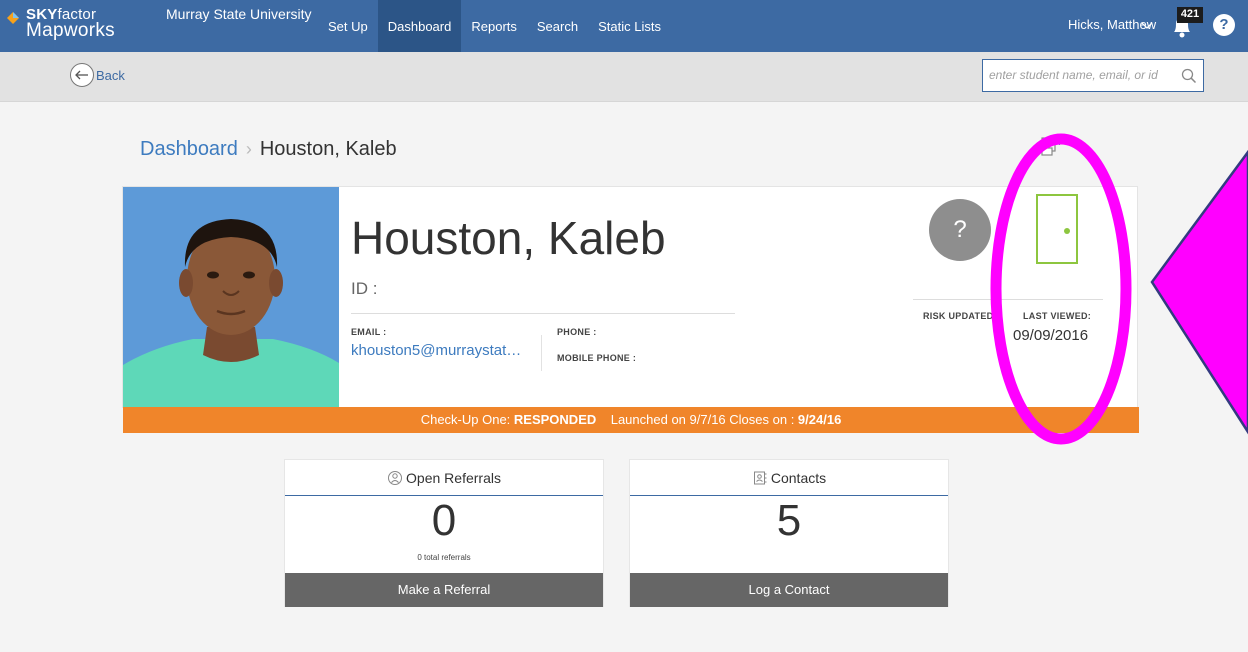  What do you see at coordinates (1061, 289) in the screenshot?
I see `annotation-highlight-ellipse` at bounding box center [1061, 289].